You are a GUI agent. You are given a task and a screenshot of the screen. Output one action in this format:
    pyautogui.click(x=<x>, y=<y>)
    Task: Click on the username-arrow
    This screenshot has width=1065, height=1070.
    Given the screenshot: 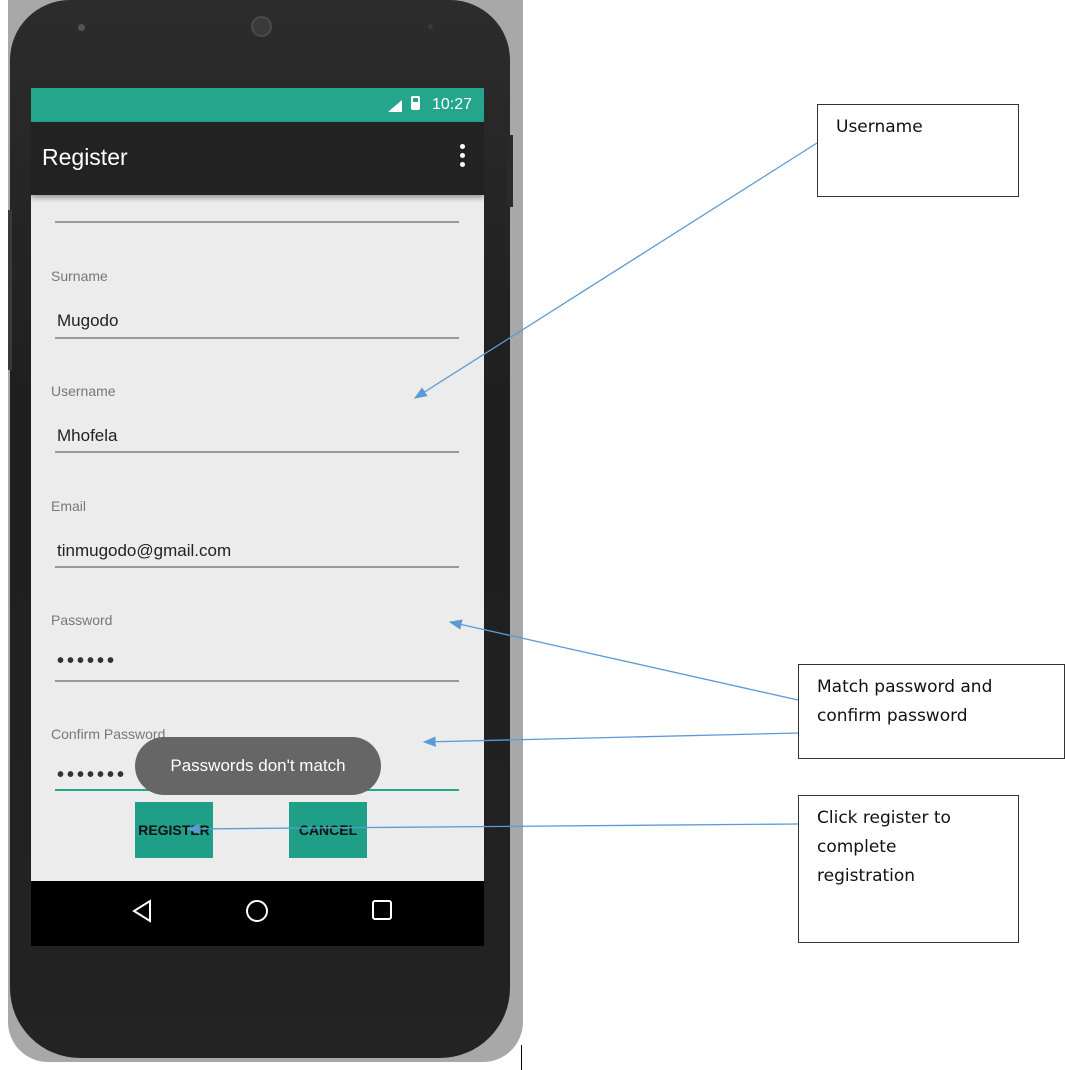 What is the action you would take?
    pyautogui.click(x=615, y=270)
    